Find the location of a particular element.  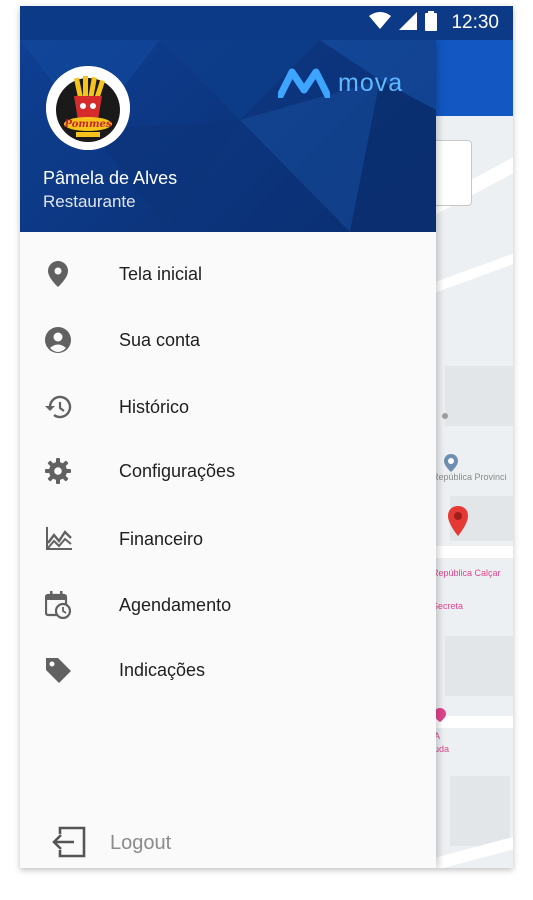

menu-item-tela-inicial: Tela inicial is located at coordinates (228, 274).